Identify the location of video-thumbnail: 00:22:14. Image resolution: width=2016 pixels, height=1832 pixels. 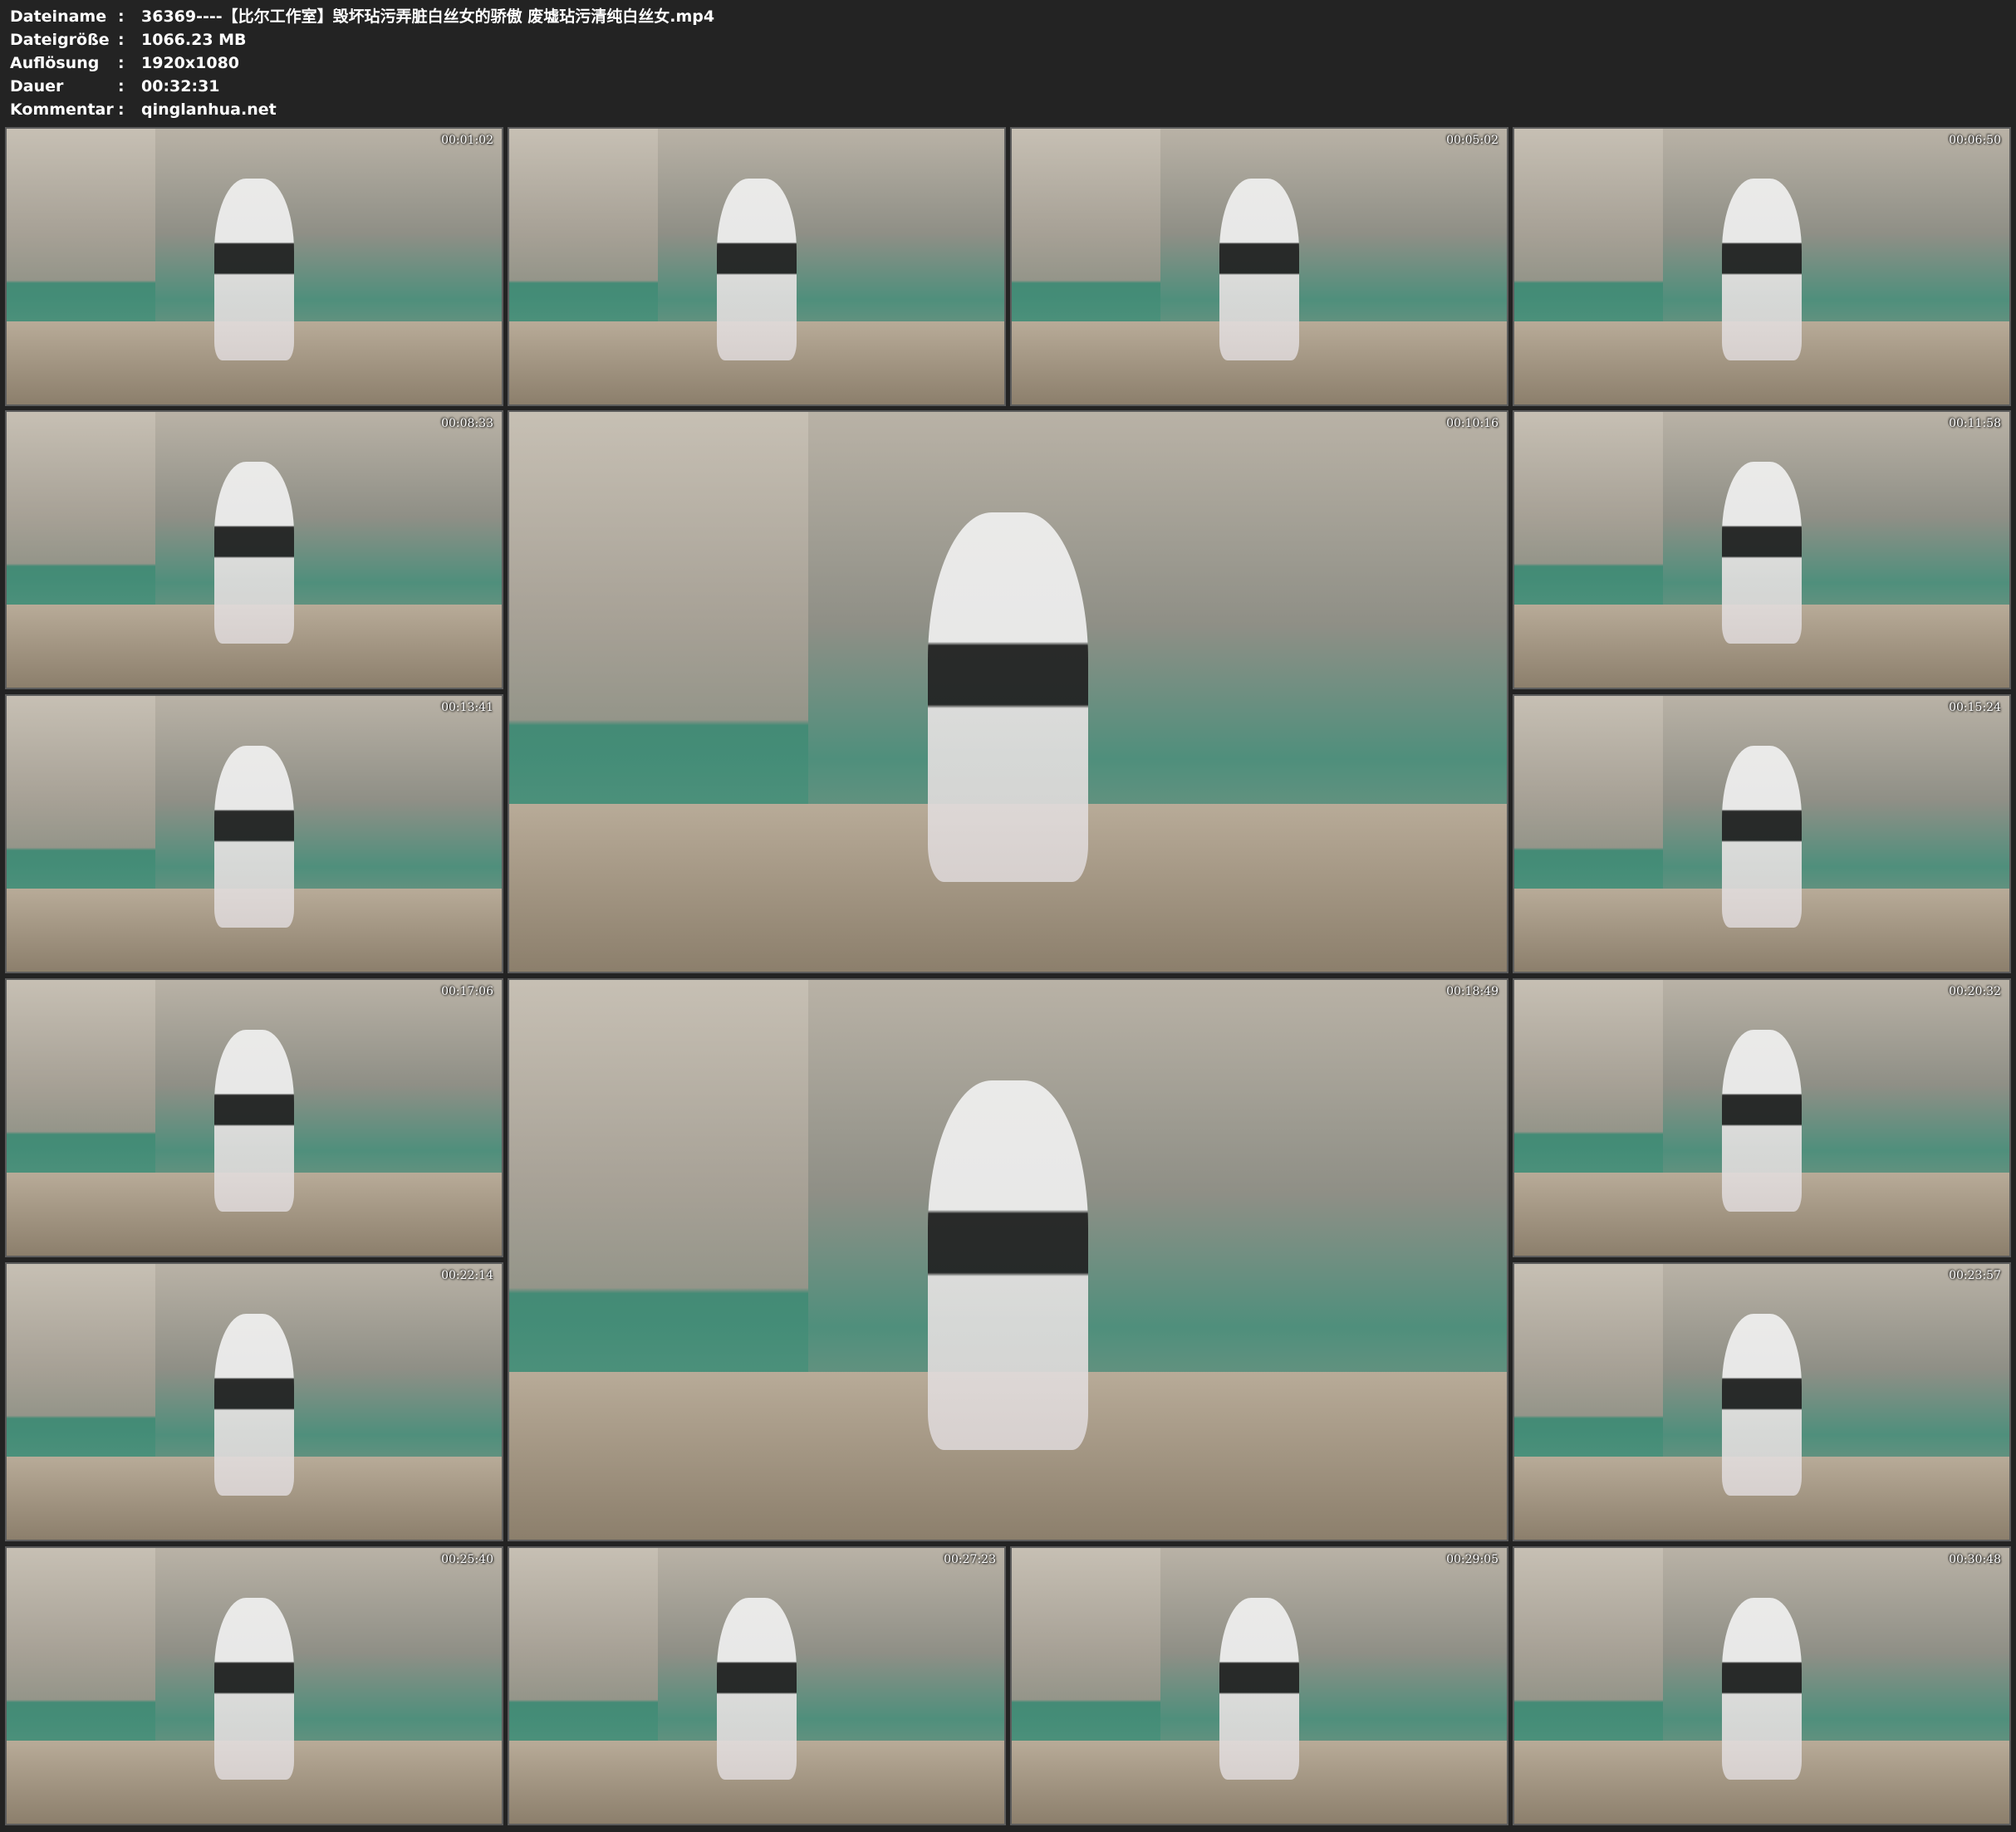
(254, 1401).